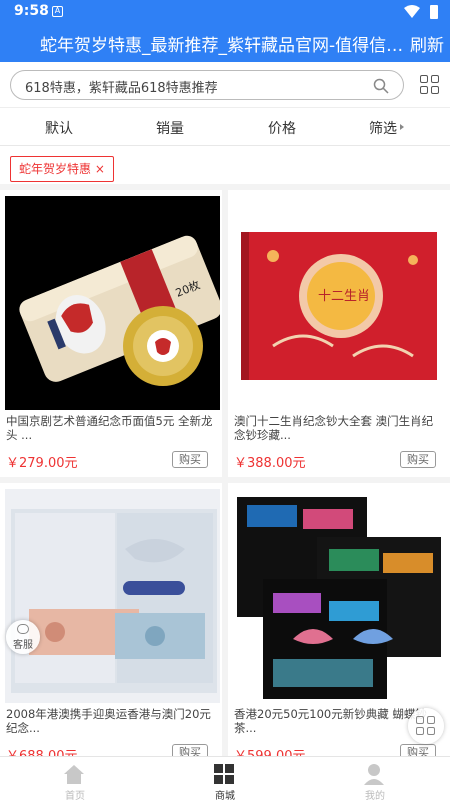 Image resolution: width=450 pixels, height=802 pixels. I want to click on product-price: ￥388.00元, so click(270, 463).